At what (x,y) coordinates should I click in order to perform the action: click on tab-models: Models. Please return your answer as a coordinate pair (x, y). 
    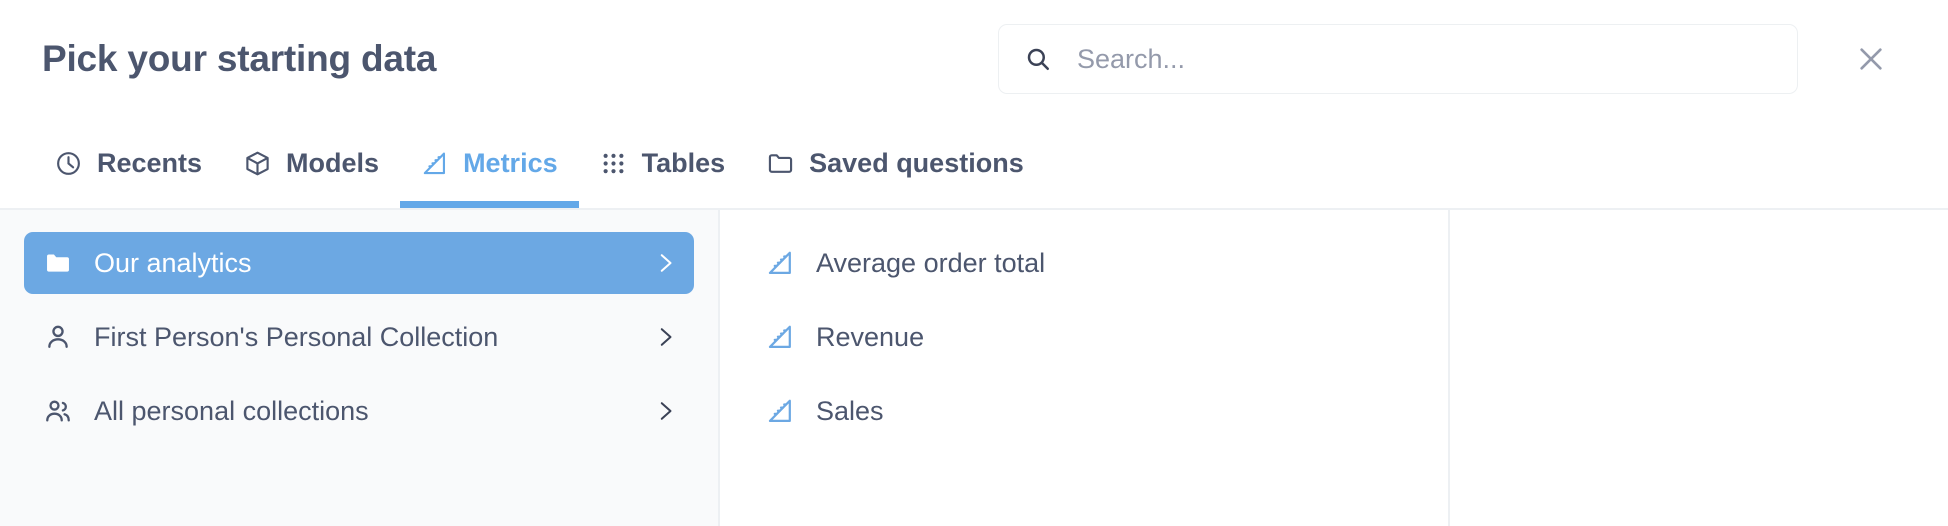
    Looking at the image, I should click on (311, 163).